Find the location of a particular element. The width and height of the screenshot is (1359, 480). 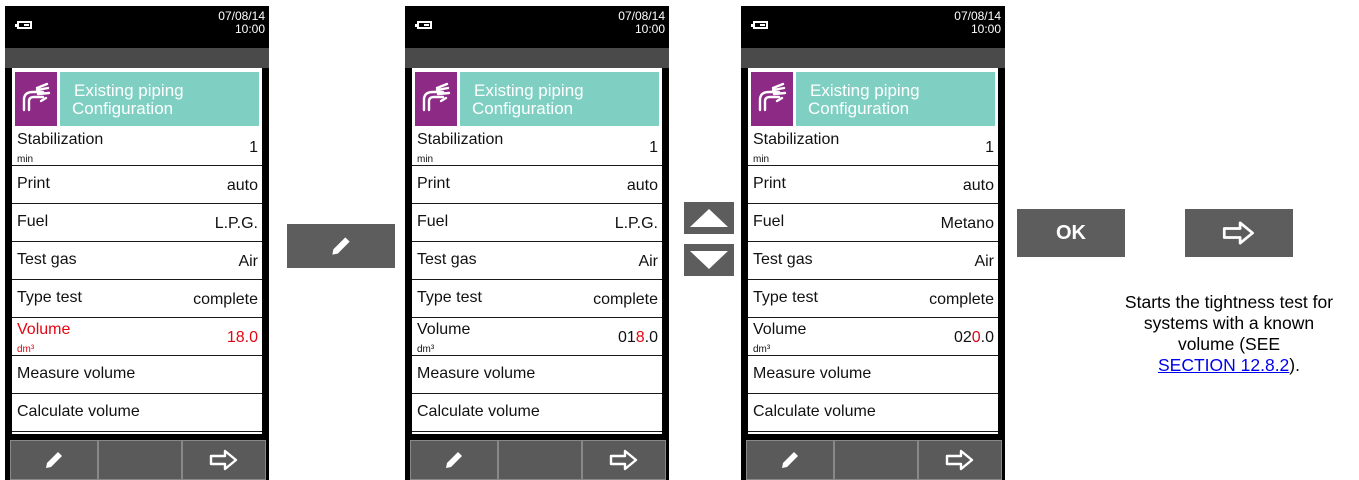

time-label: 10:00 is located at coordinates (649, 29).